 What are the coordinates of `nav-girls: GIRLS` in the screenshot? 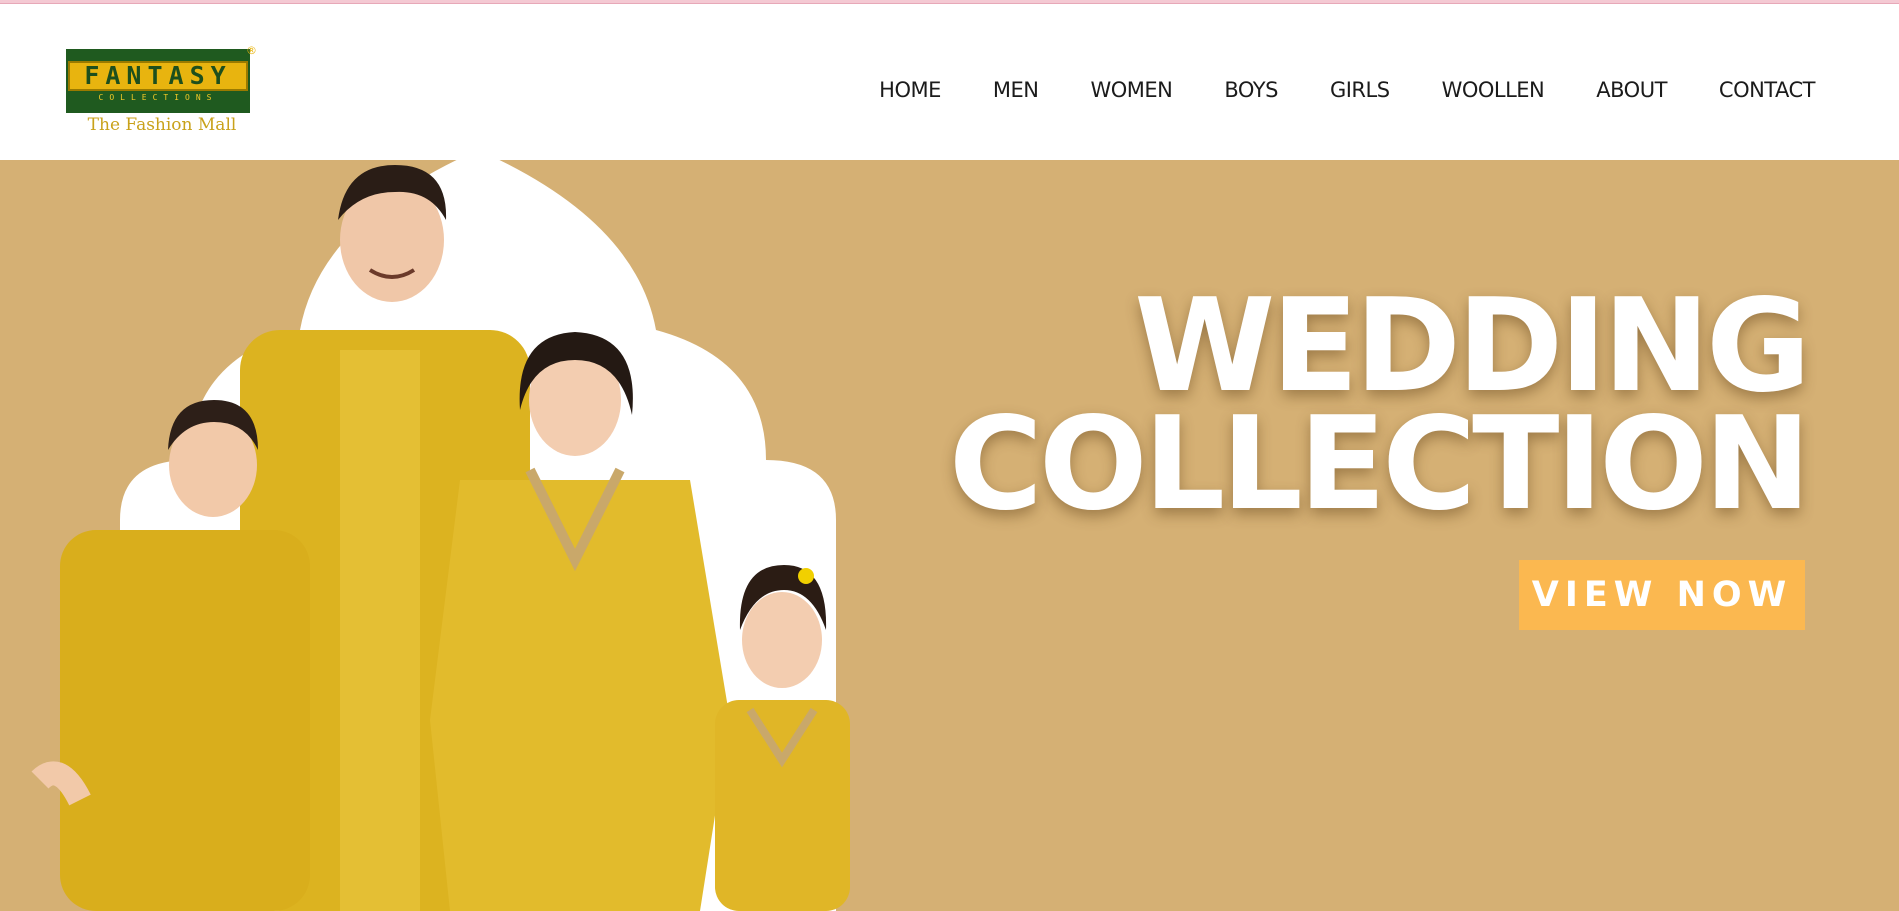 It's located at (1360, 90).